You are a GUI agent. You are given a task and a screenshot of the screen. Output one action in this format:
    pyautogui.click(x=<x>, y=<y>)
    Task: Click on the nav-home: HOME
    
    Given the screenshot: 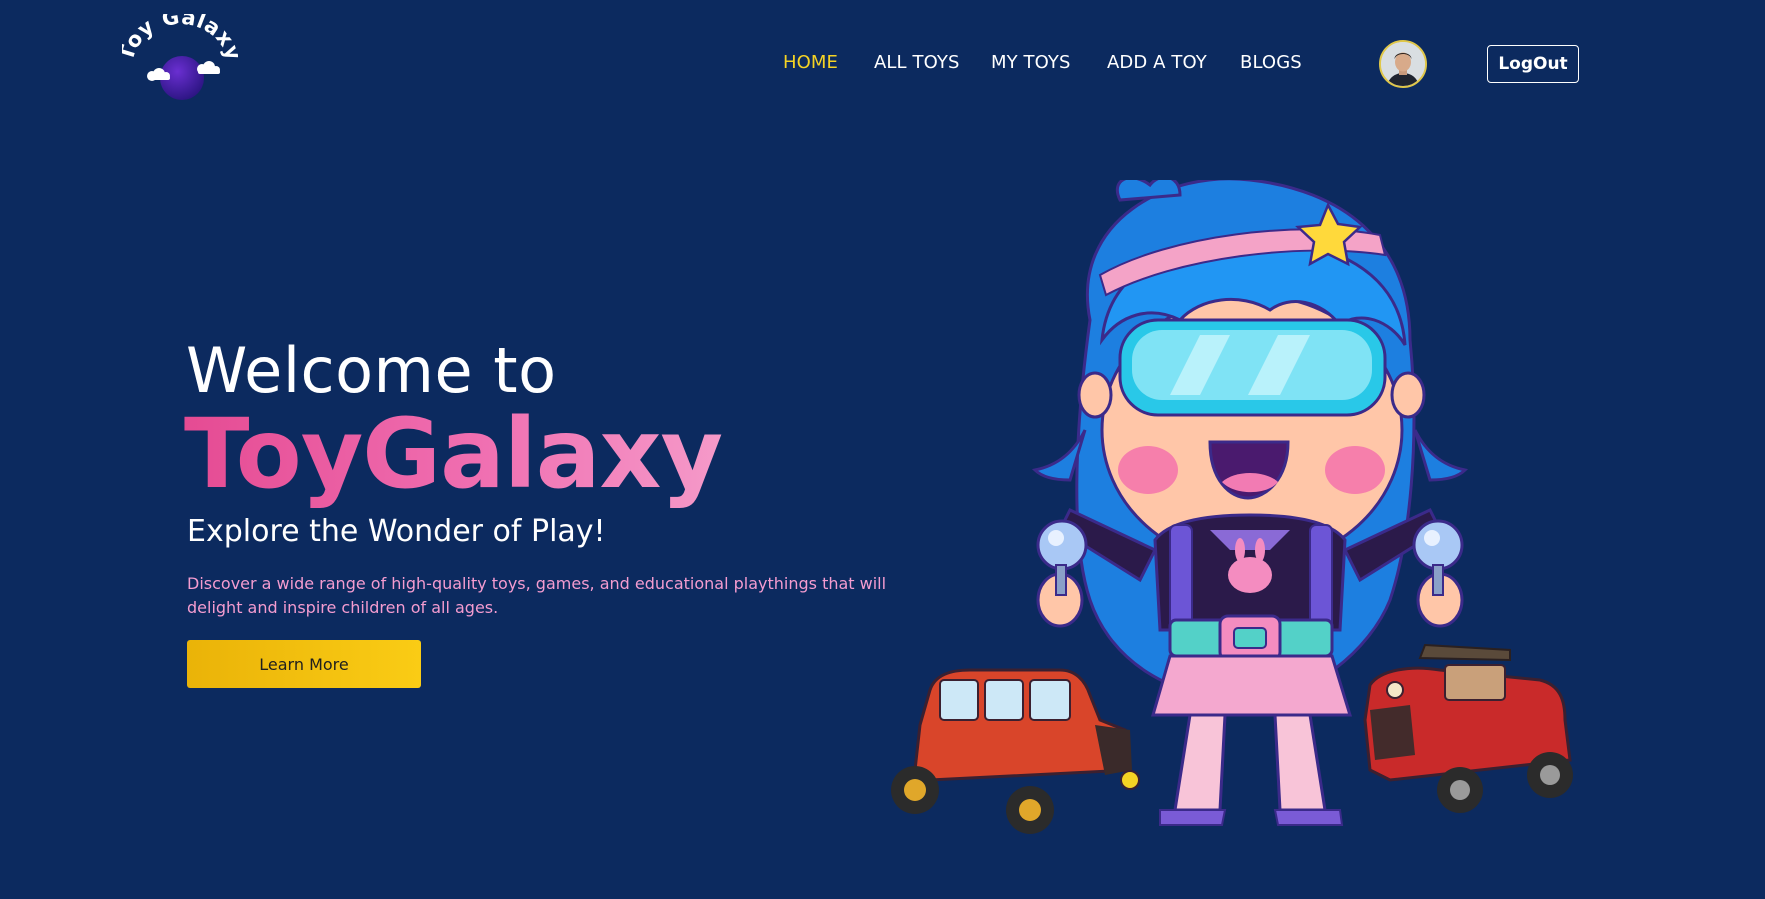 What is the action you would take?
    pyautogui.click(x=810, y=62)
    